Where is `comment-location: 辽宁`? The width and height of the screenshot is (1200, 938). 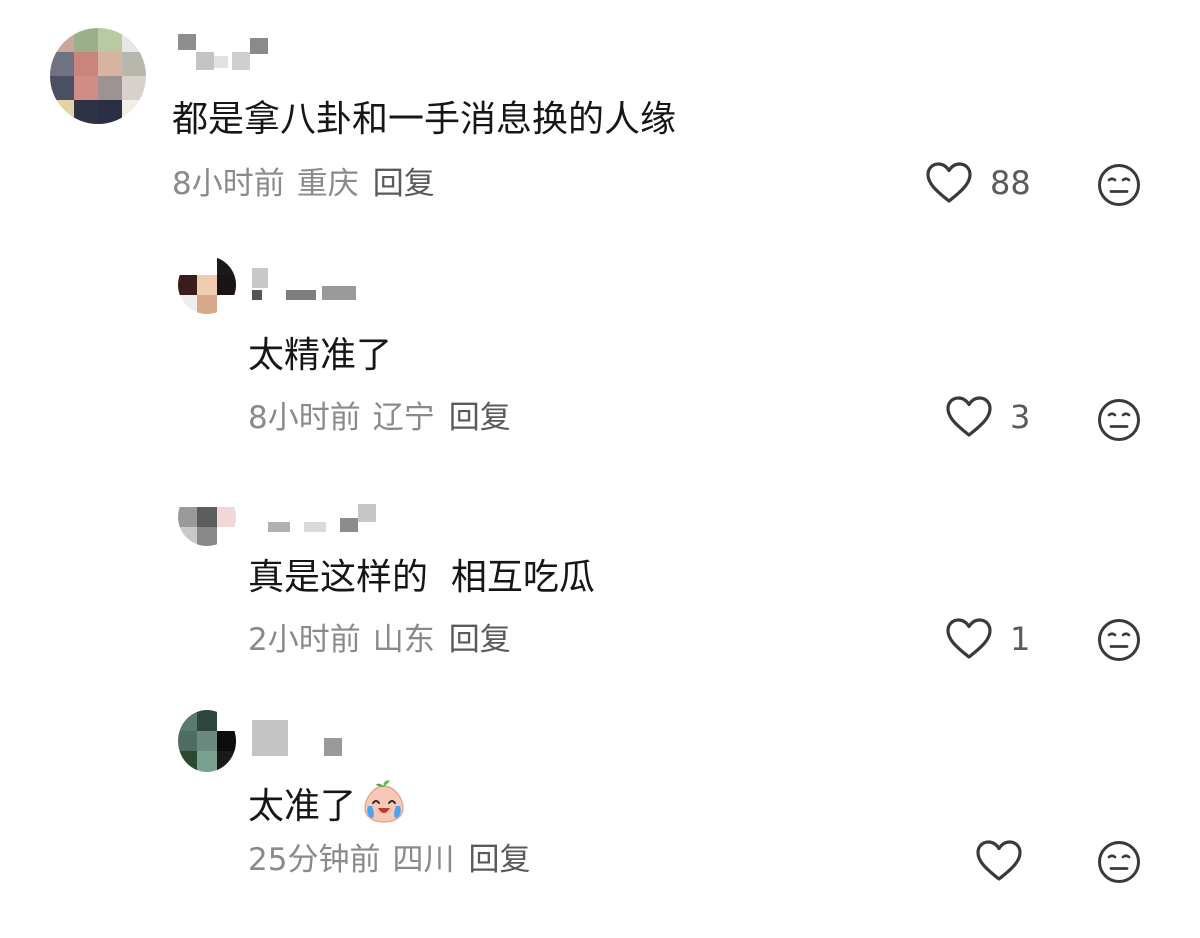 comment-location: 辽宁 is located at coordinates (403, 418).